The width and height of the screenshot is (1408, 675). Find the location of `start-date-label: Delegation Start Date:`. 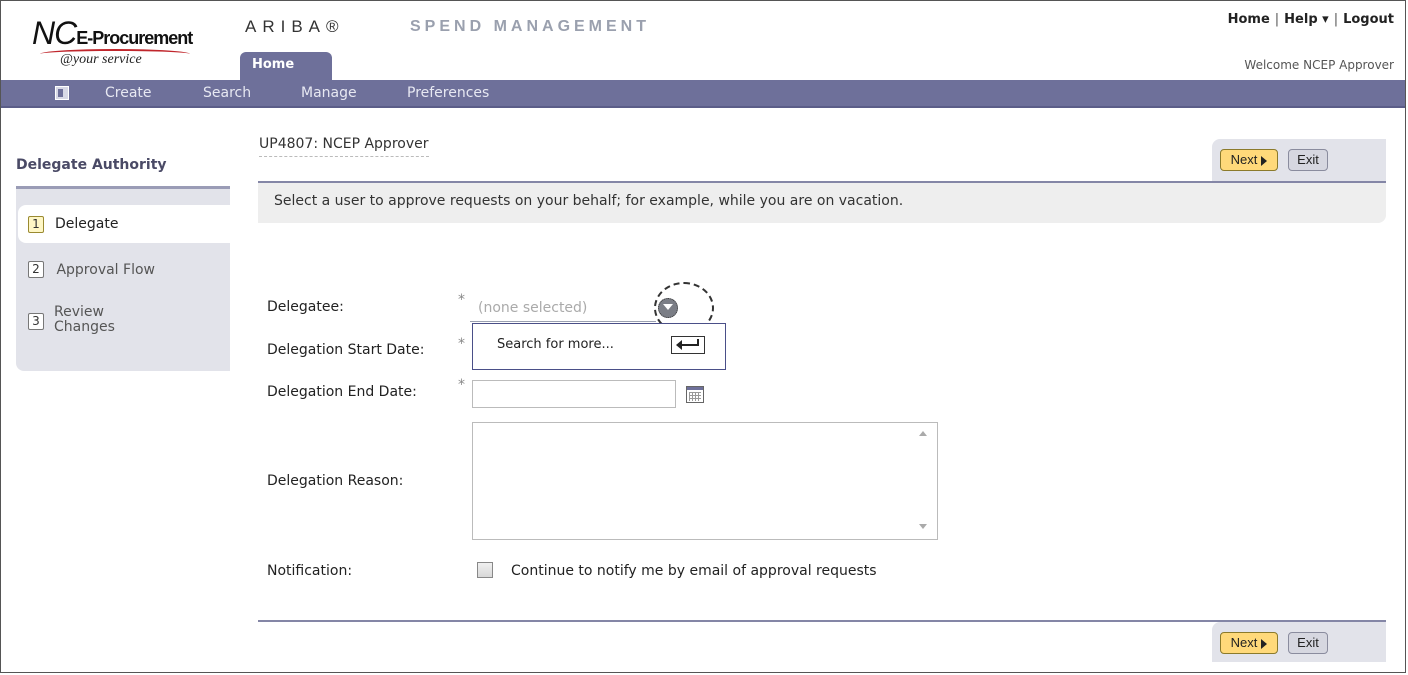

start-date-label: Delegation Start Date: is located at coordinates (346, 350).